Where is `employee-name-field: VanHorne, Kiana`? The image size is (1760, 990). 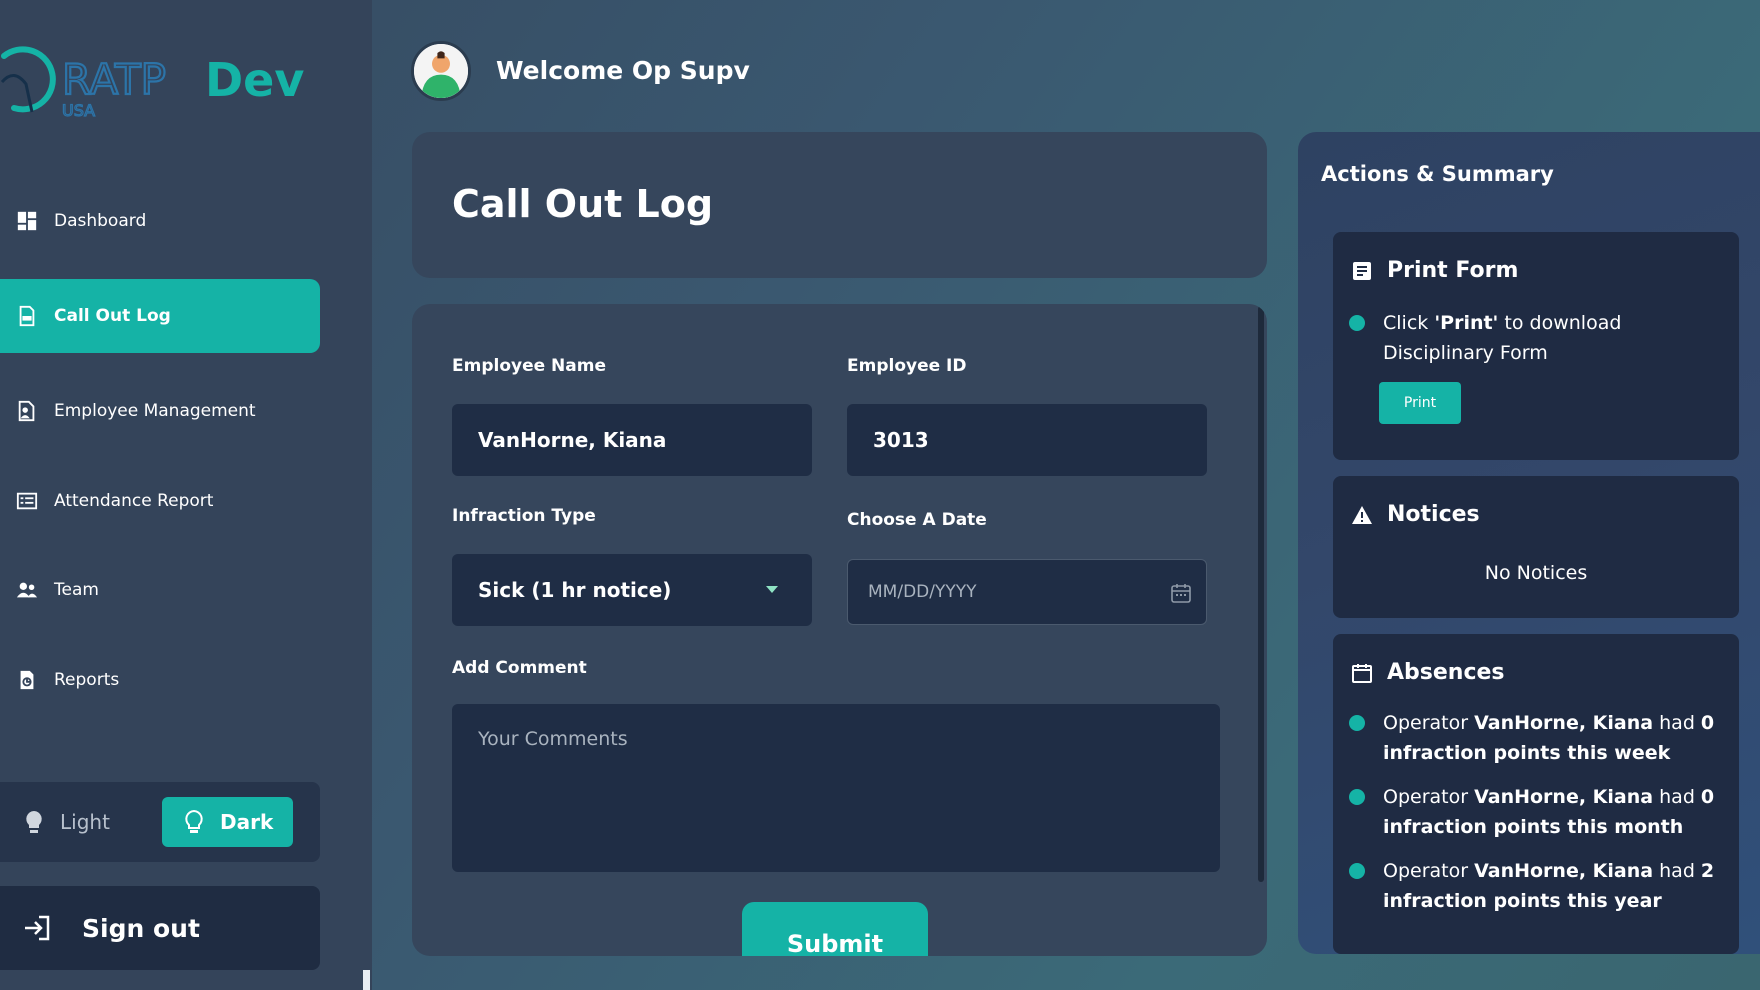 employee-name-field: VanHorne, Kiana is located at coordinates (632, 440).